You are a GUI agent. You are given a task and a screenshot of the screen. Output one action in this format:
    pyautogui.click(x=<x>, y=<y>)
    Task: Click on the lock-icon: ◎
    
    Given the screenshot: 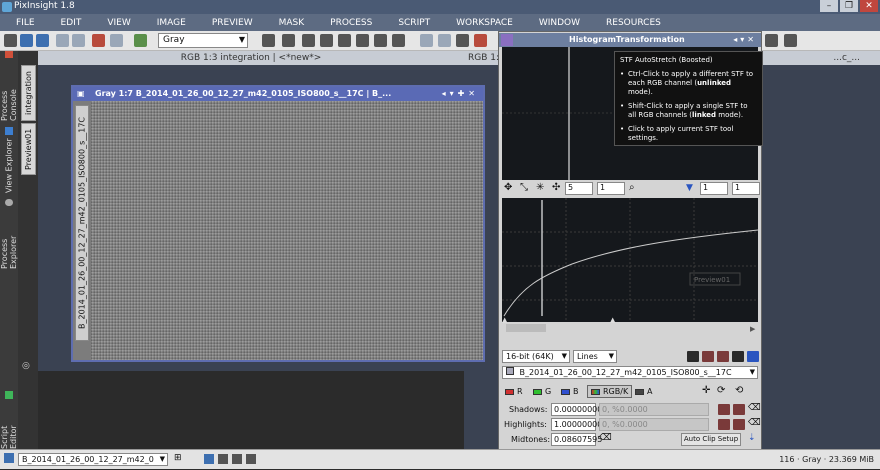 What is the action you would take?
    pyautogui.click(x=26, y=366)
    